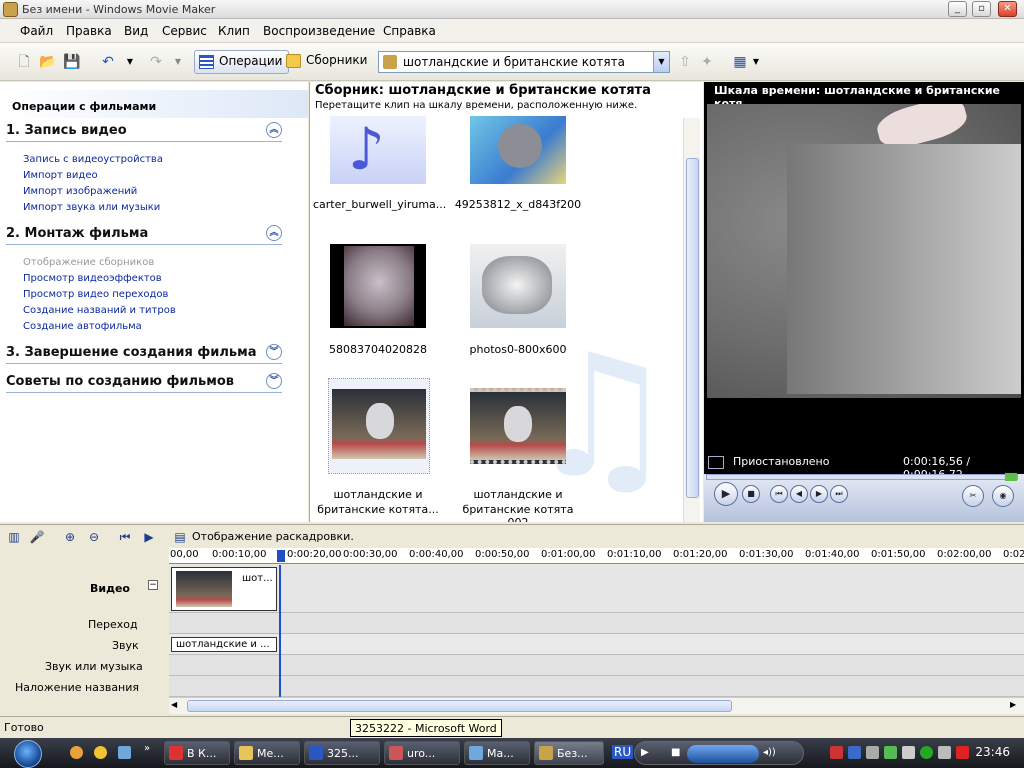  I want to click on scroll-left-icon: ◀, so click(174, 704).